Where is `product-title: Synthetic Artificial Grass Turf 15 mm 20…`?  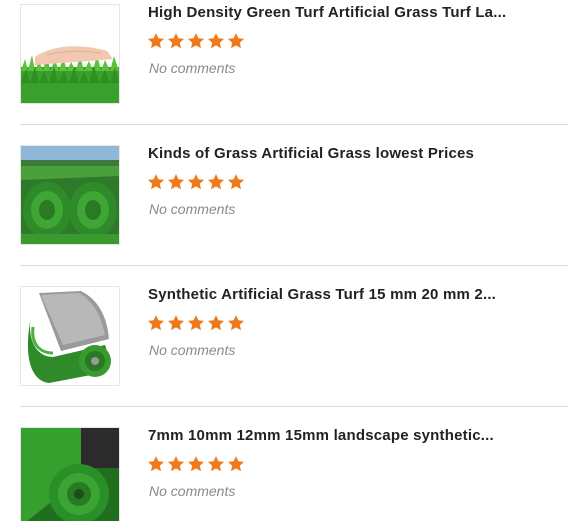 product-title: Synthetic Artificial Grass Turf 15 mm 20… is located at coordinates (358, 295).